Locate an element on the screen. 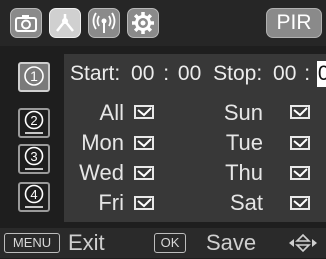  network-icon is located at coordinates (65, 23).